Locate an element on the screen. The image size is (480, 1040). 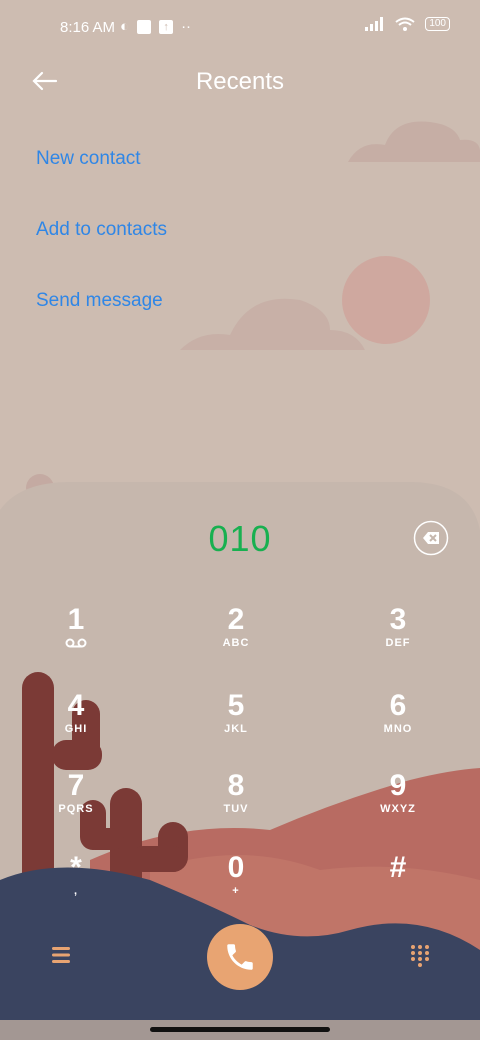
key-hash: # is located at coordinates (398, 887).